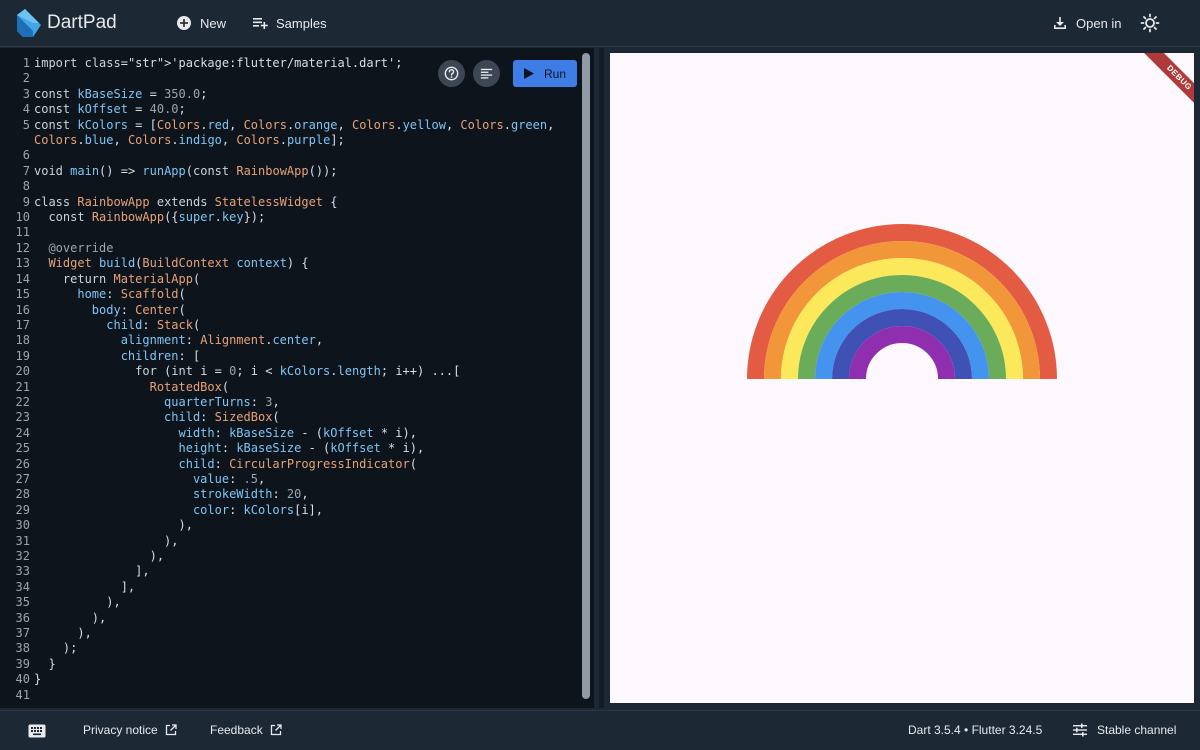  What do you see at coordinates (26, 155) in the screenshot?
I see `line-number: 6` at bounding box center [26, 155].